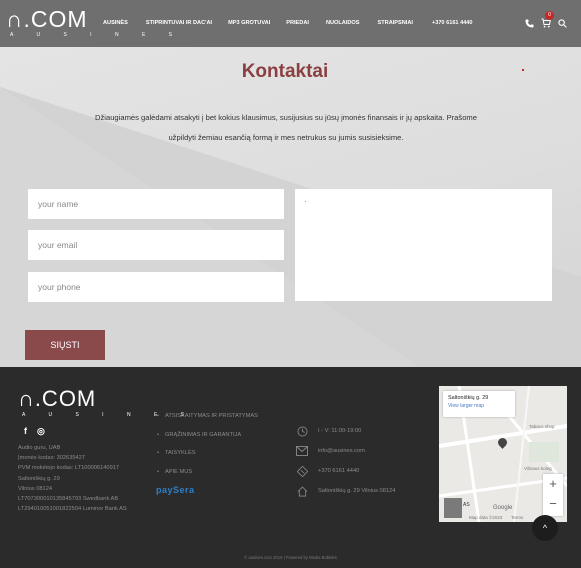 This screenshot has width=581, height=568. Describe the element at coordinates (538, 468) in the screenshot. I see `map-street-label: Vilniaus koleg` at that location.